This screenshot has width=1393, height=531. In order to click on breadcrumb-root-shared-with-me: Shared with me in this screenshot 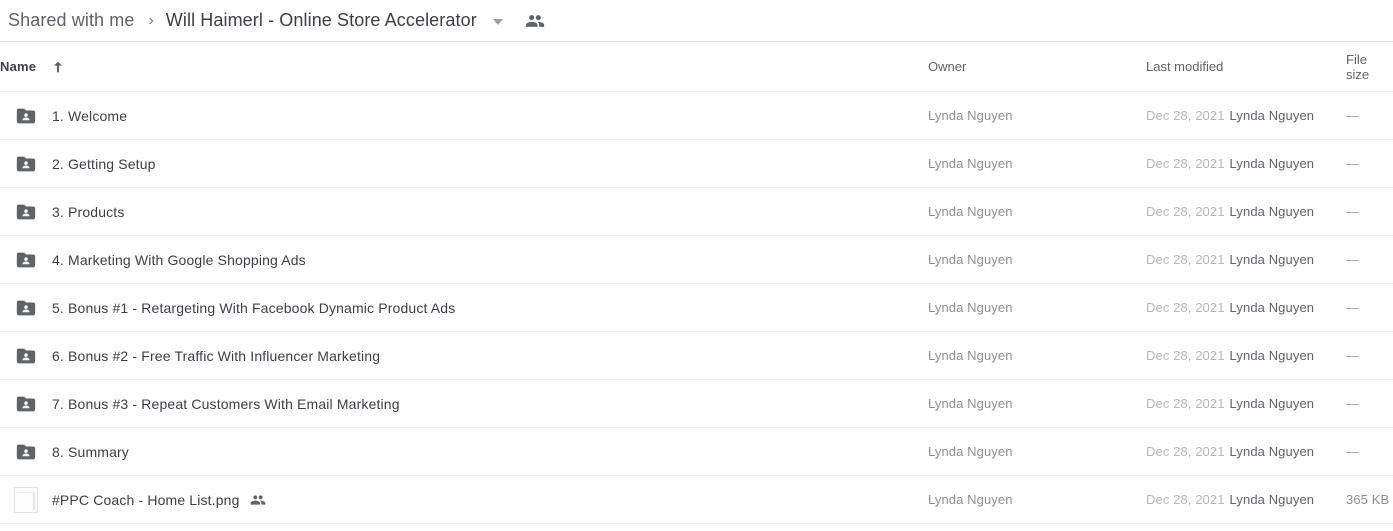, I will do `click(71, 20)`.